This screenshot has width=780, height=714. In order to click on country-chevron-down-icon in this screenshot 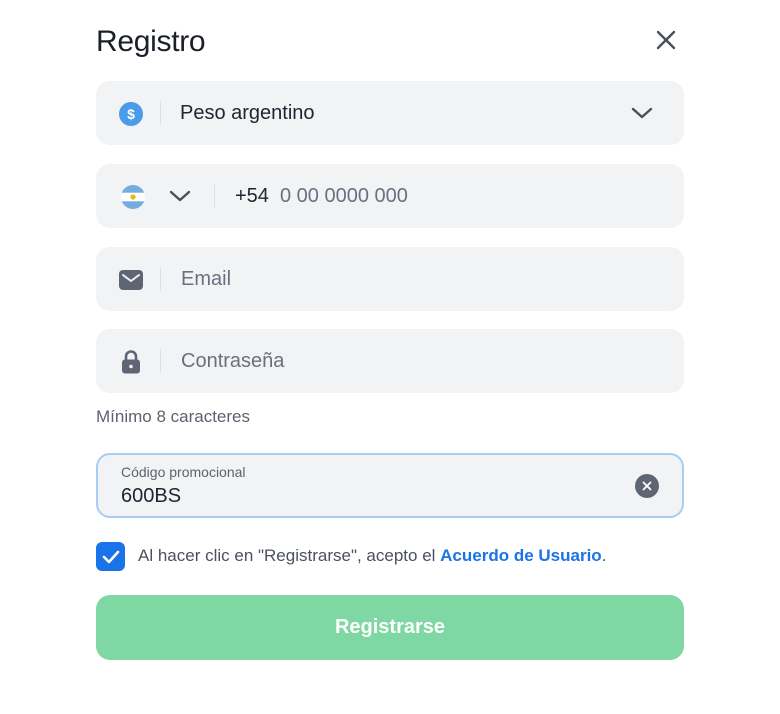, I will do `click(180, 196)`.